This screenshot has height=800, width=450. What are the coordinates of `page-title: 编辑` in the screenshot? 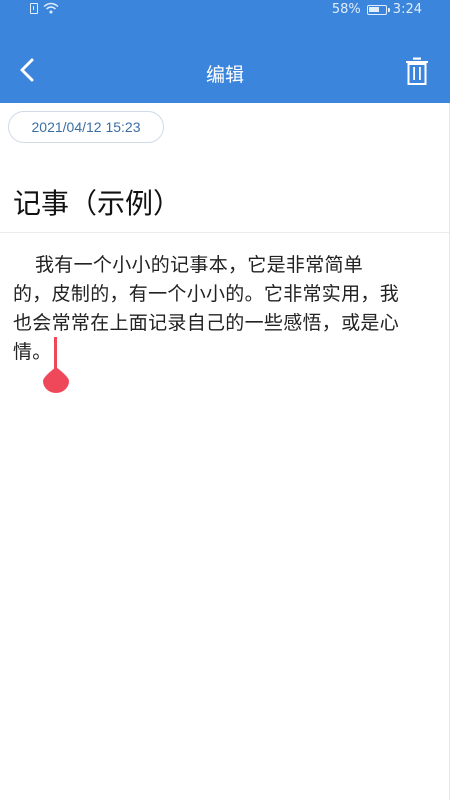 It's located at (224, 75).